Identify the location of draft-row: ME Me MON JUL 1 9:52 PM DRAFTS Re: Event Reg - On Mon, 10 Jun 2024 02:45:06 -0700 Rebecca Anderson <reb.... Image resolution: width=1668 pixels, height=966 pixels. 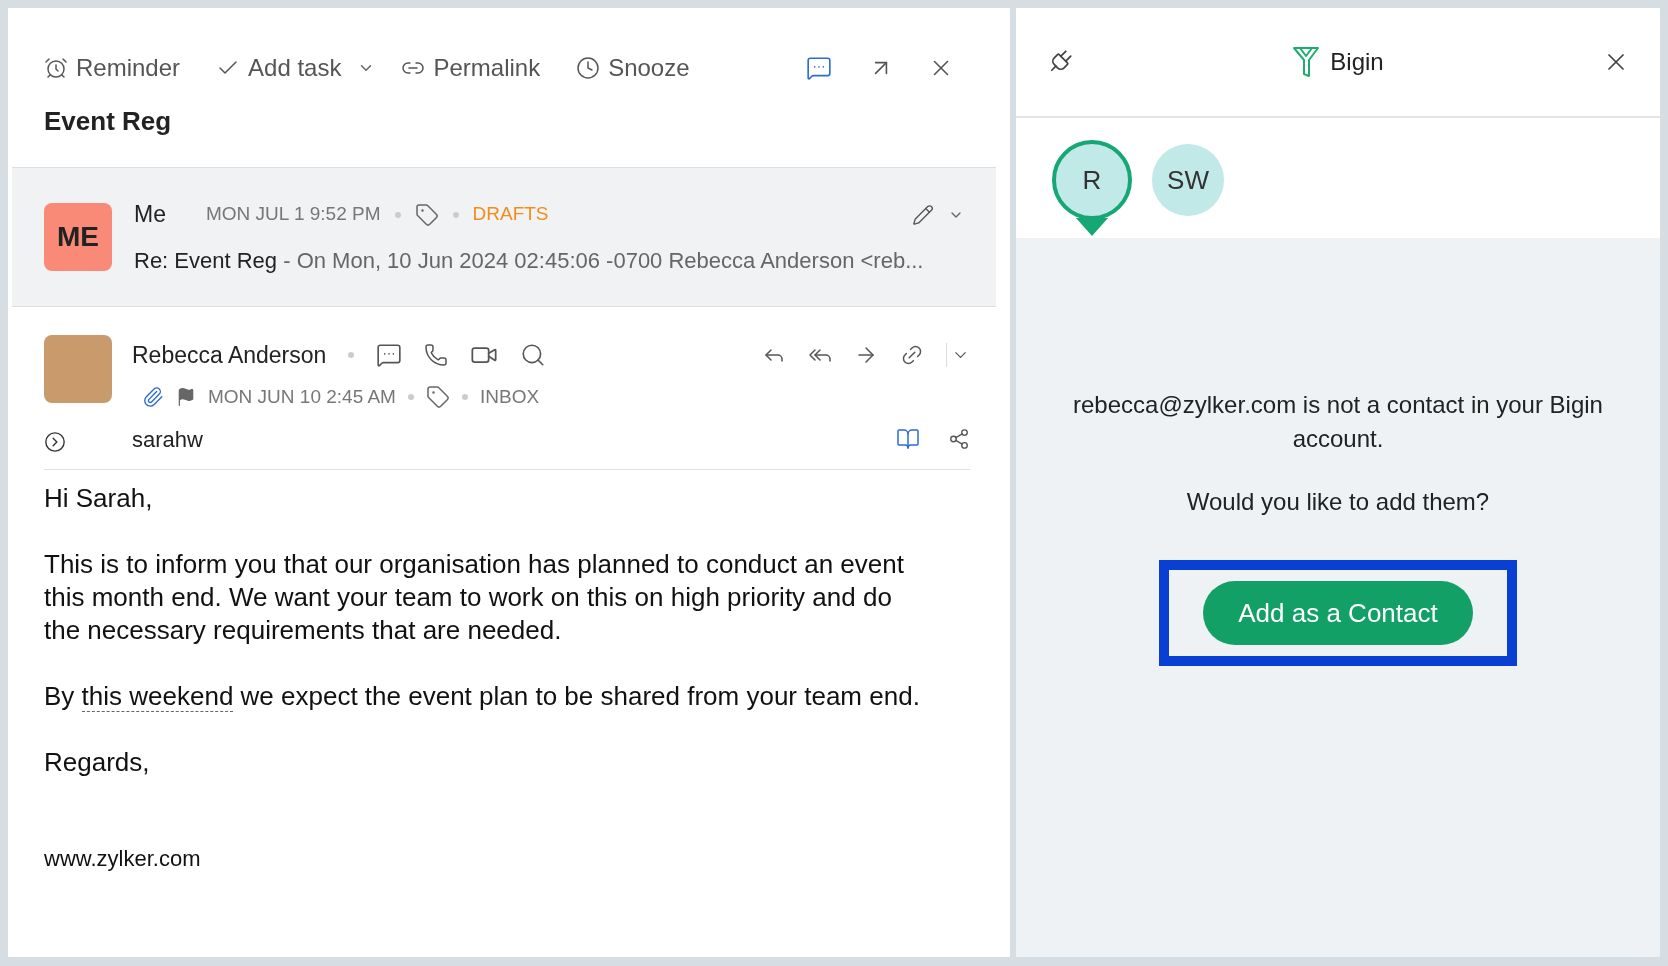
(504, 237).